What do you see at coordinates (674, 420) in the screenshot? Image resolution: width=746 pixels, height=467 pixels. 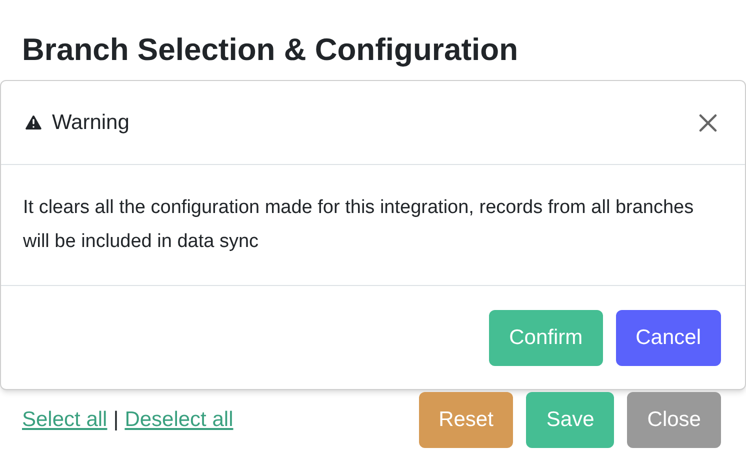 I see `close-button: Close` at bounding box center [674, 420].